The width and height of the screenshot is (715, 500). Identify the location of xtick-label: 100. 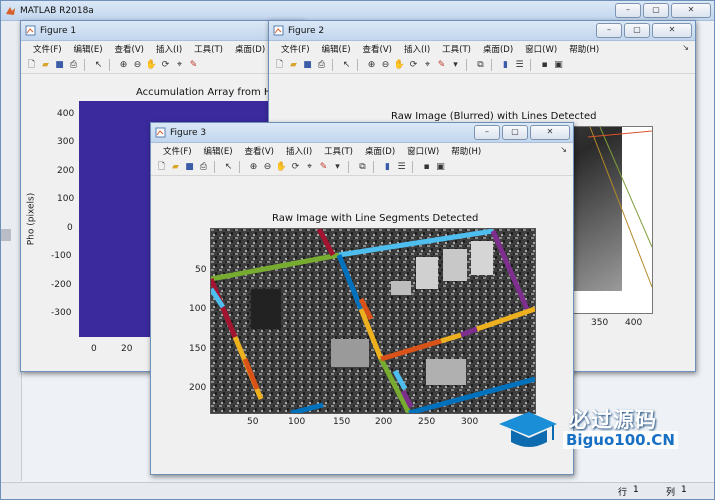
(297, 422).